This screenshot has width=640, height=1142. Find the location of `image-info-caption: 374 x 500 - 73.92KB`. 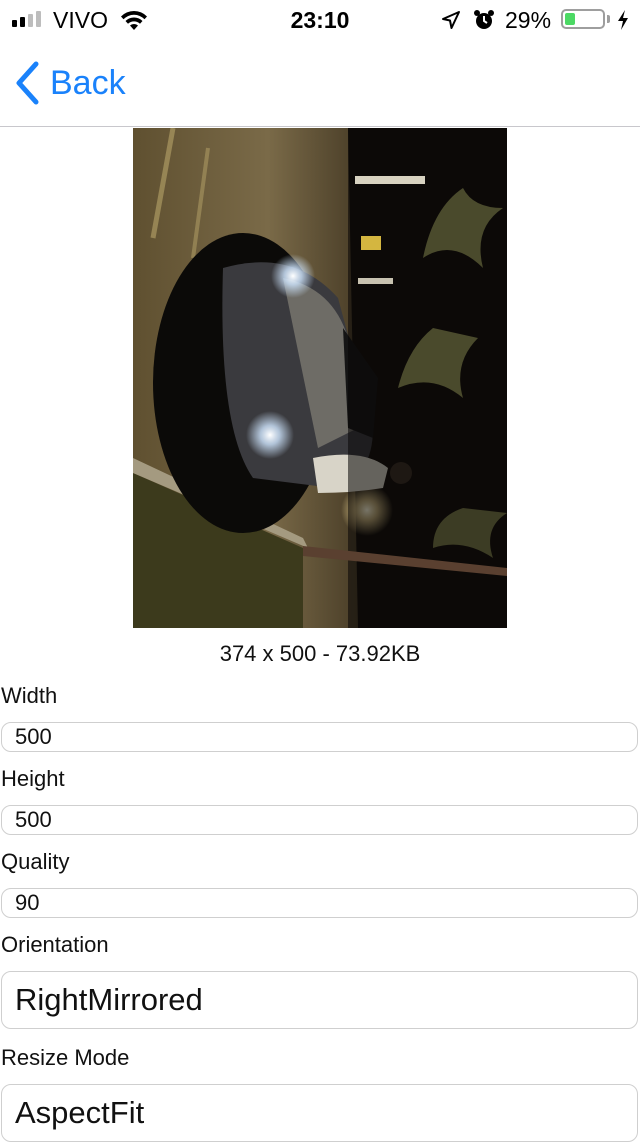

image-info-caption: 374 x 500 - 73.92KB is located at coordinates (320, 653).